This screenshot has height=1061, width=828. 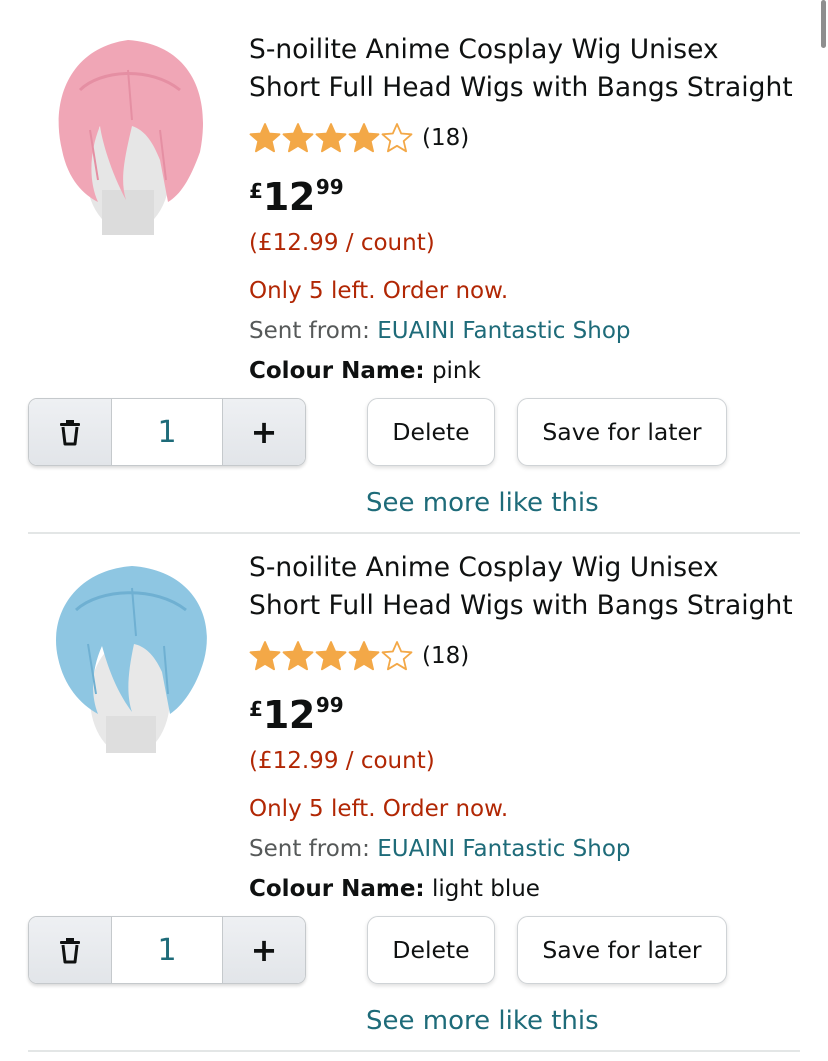 I want to click on colour-value: pink, so click(x=456, y=371).